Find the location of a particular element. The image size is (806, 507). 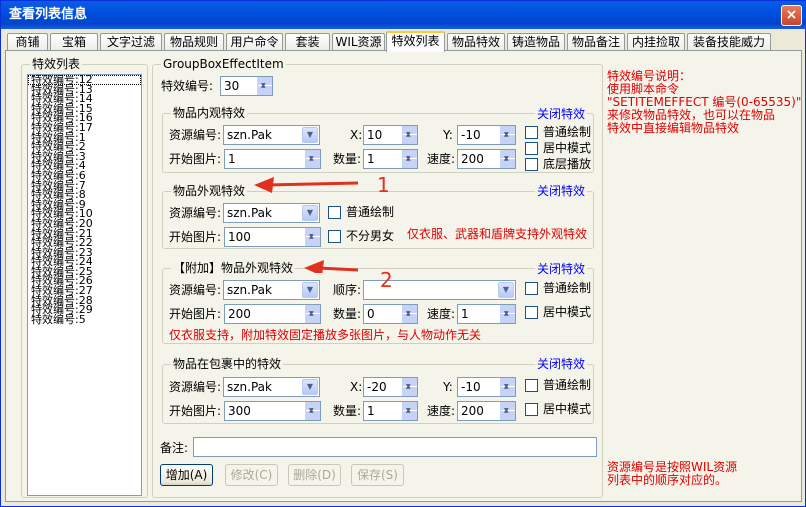

bag-y-label: Y: is located at coordinates (448, 387).